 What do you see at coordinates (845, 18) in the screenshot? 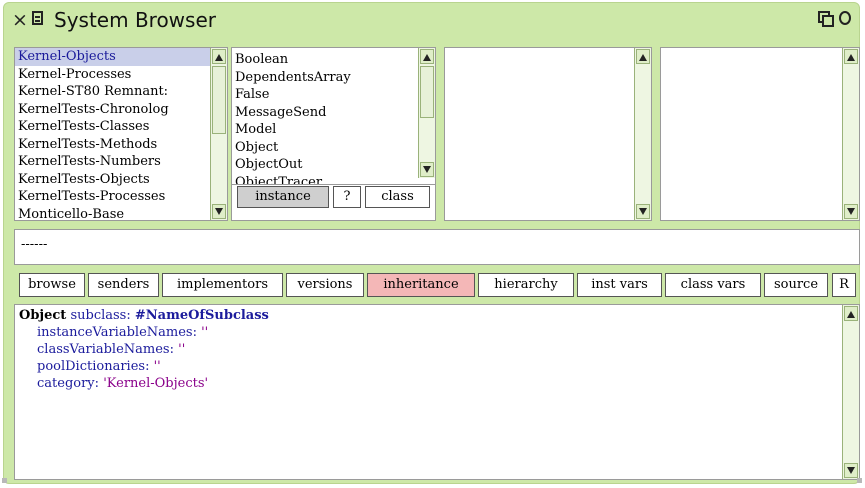
I see `expand-icon` at bounding box center [845, 18].